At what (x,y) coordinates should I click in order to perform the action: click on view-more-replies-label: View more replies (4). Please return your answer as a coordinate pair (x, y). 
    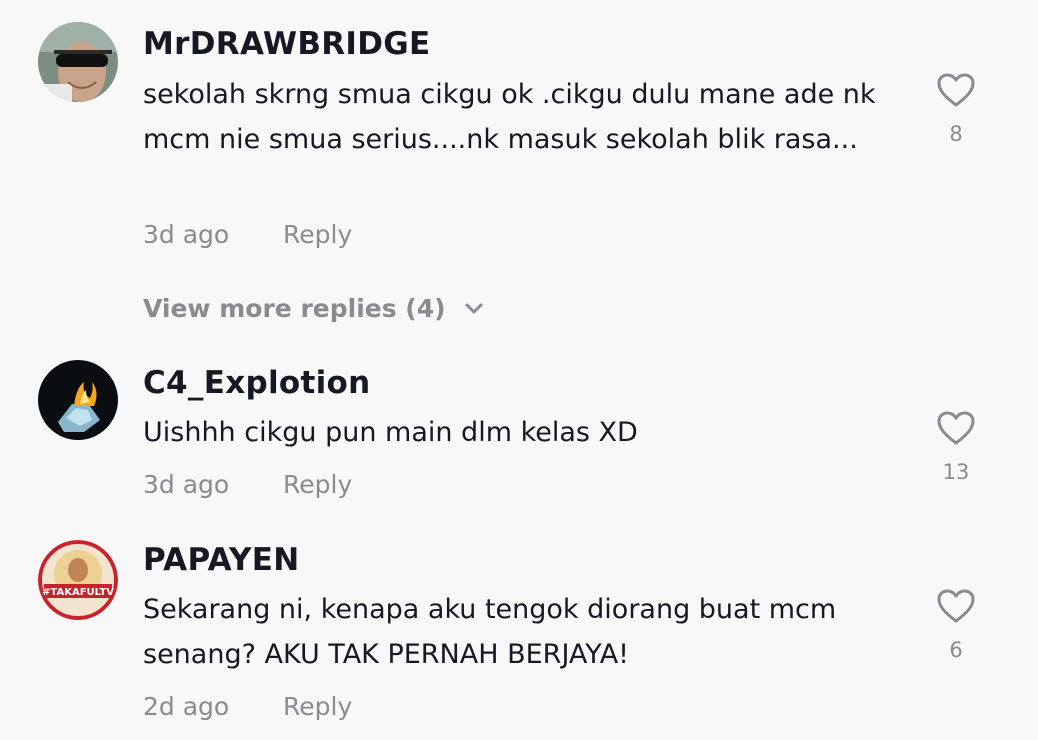
    Looking at the image, I should click on (294, 308).